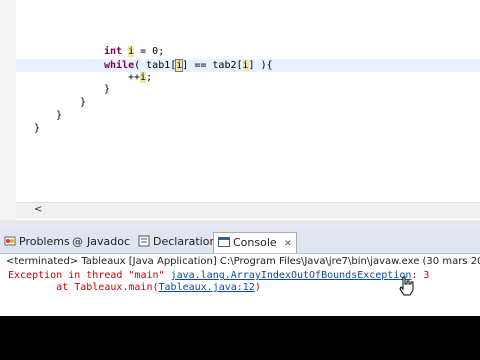 The image size is (480, 360). I want to click on exception-suffix: : 3, so click(420, 275).